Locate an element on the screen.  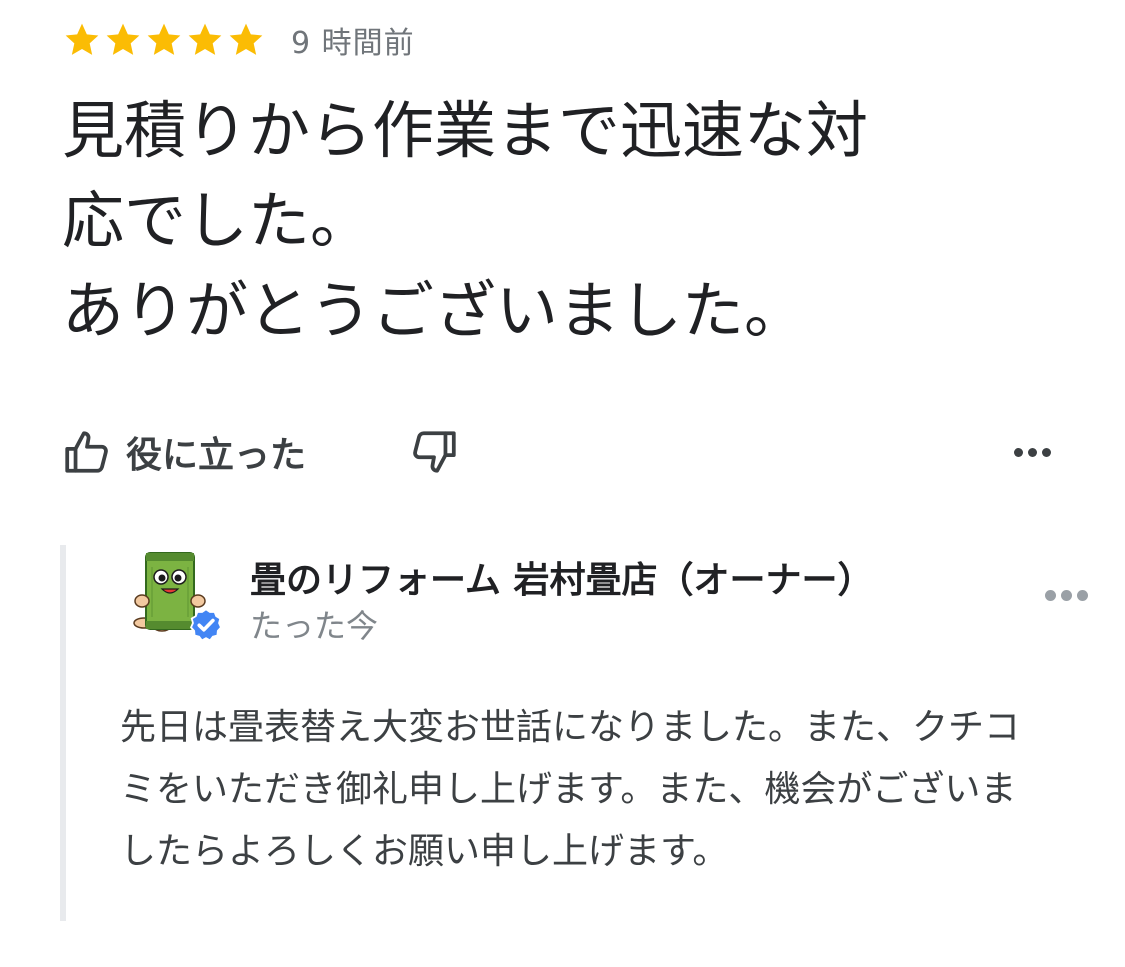
reply-time: たった今 is located at coordinates (314, 626).